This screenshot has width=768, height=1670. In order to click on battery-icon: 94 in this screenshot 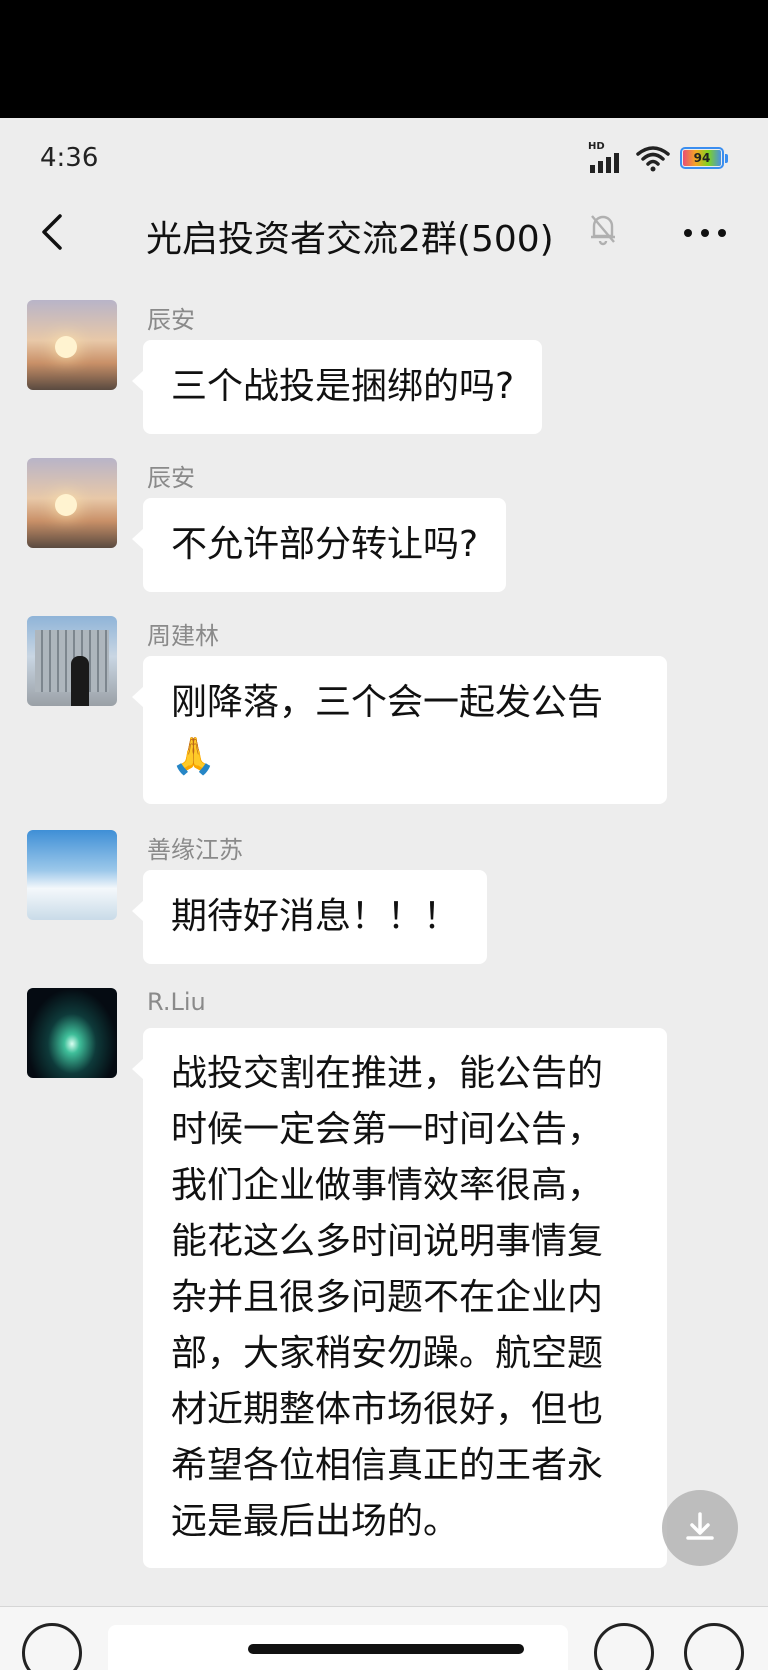, I will do `click(704, 158)`.